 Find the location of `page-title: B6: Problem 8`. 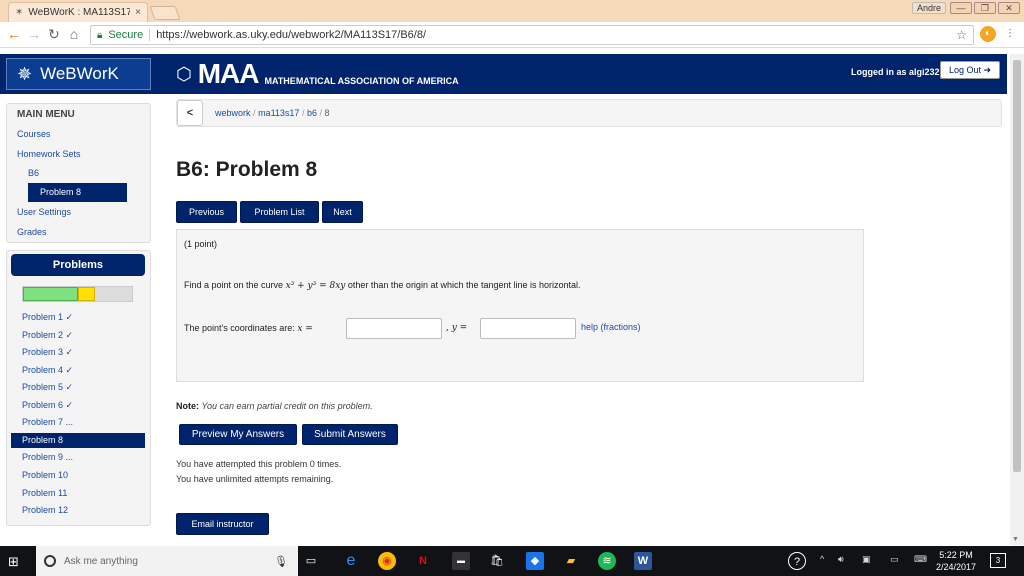

page-title: B6: Problem 8 is located at coordinates (247, 169).